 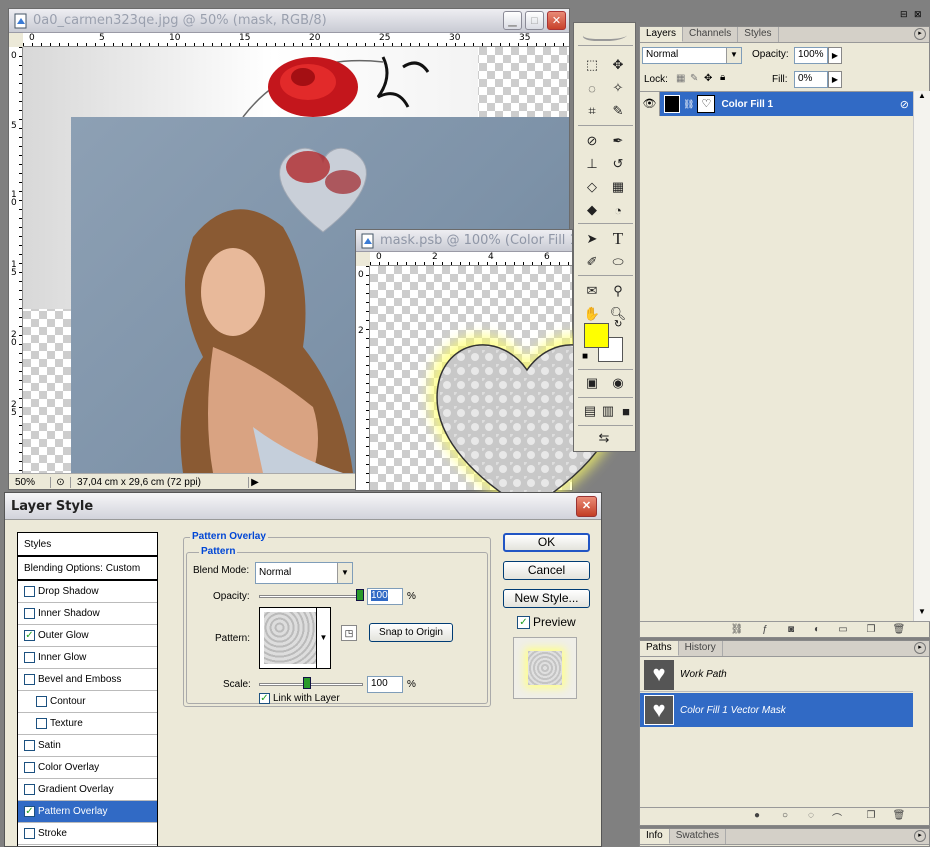 I want to click on checkbox-checked-icon: ✓, so click(x=523, y=622).